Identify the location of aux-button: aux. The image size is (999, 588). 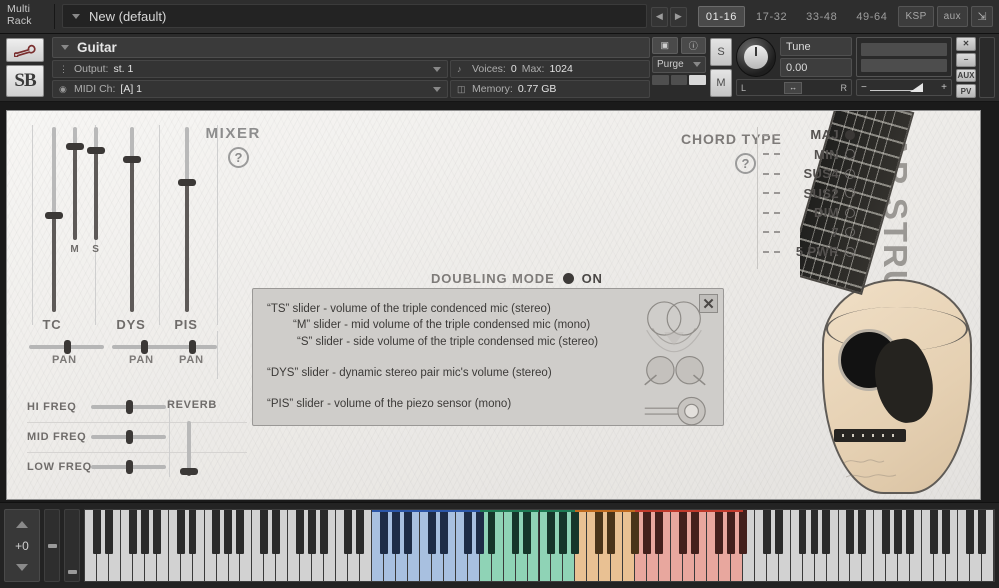
(952, 16).